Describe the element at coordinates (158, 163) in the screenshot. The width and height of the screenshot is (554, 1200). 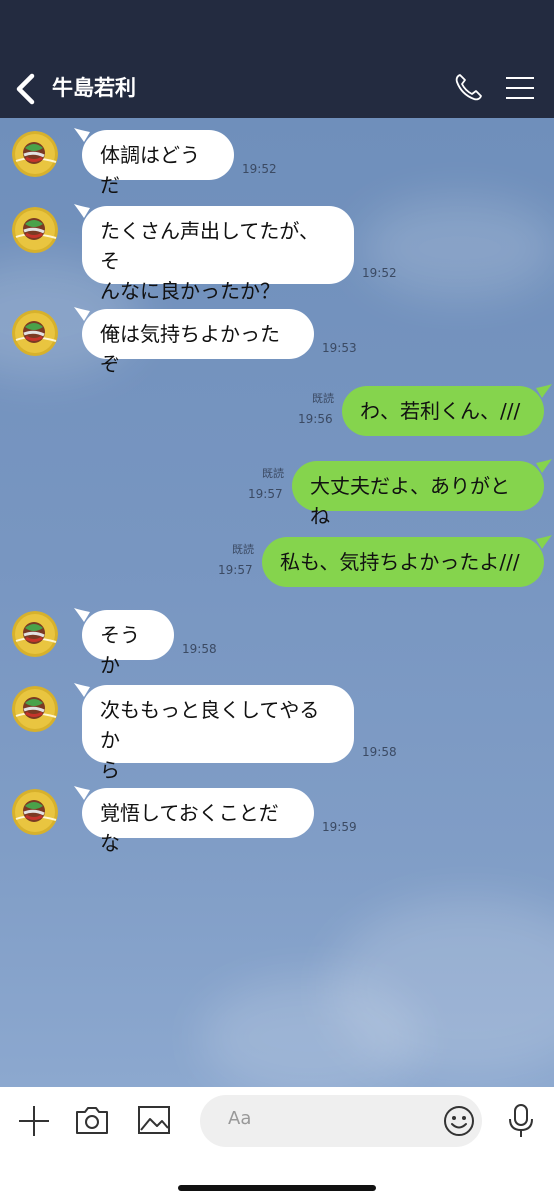
I see `incoming-message-bubble: 体調はどうだ` at that location.